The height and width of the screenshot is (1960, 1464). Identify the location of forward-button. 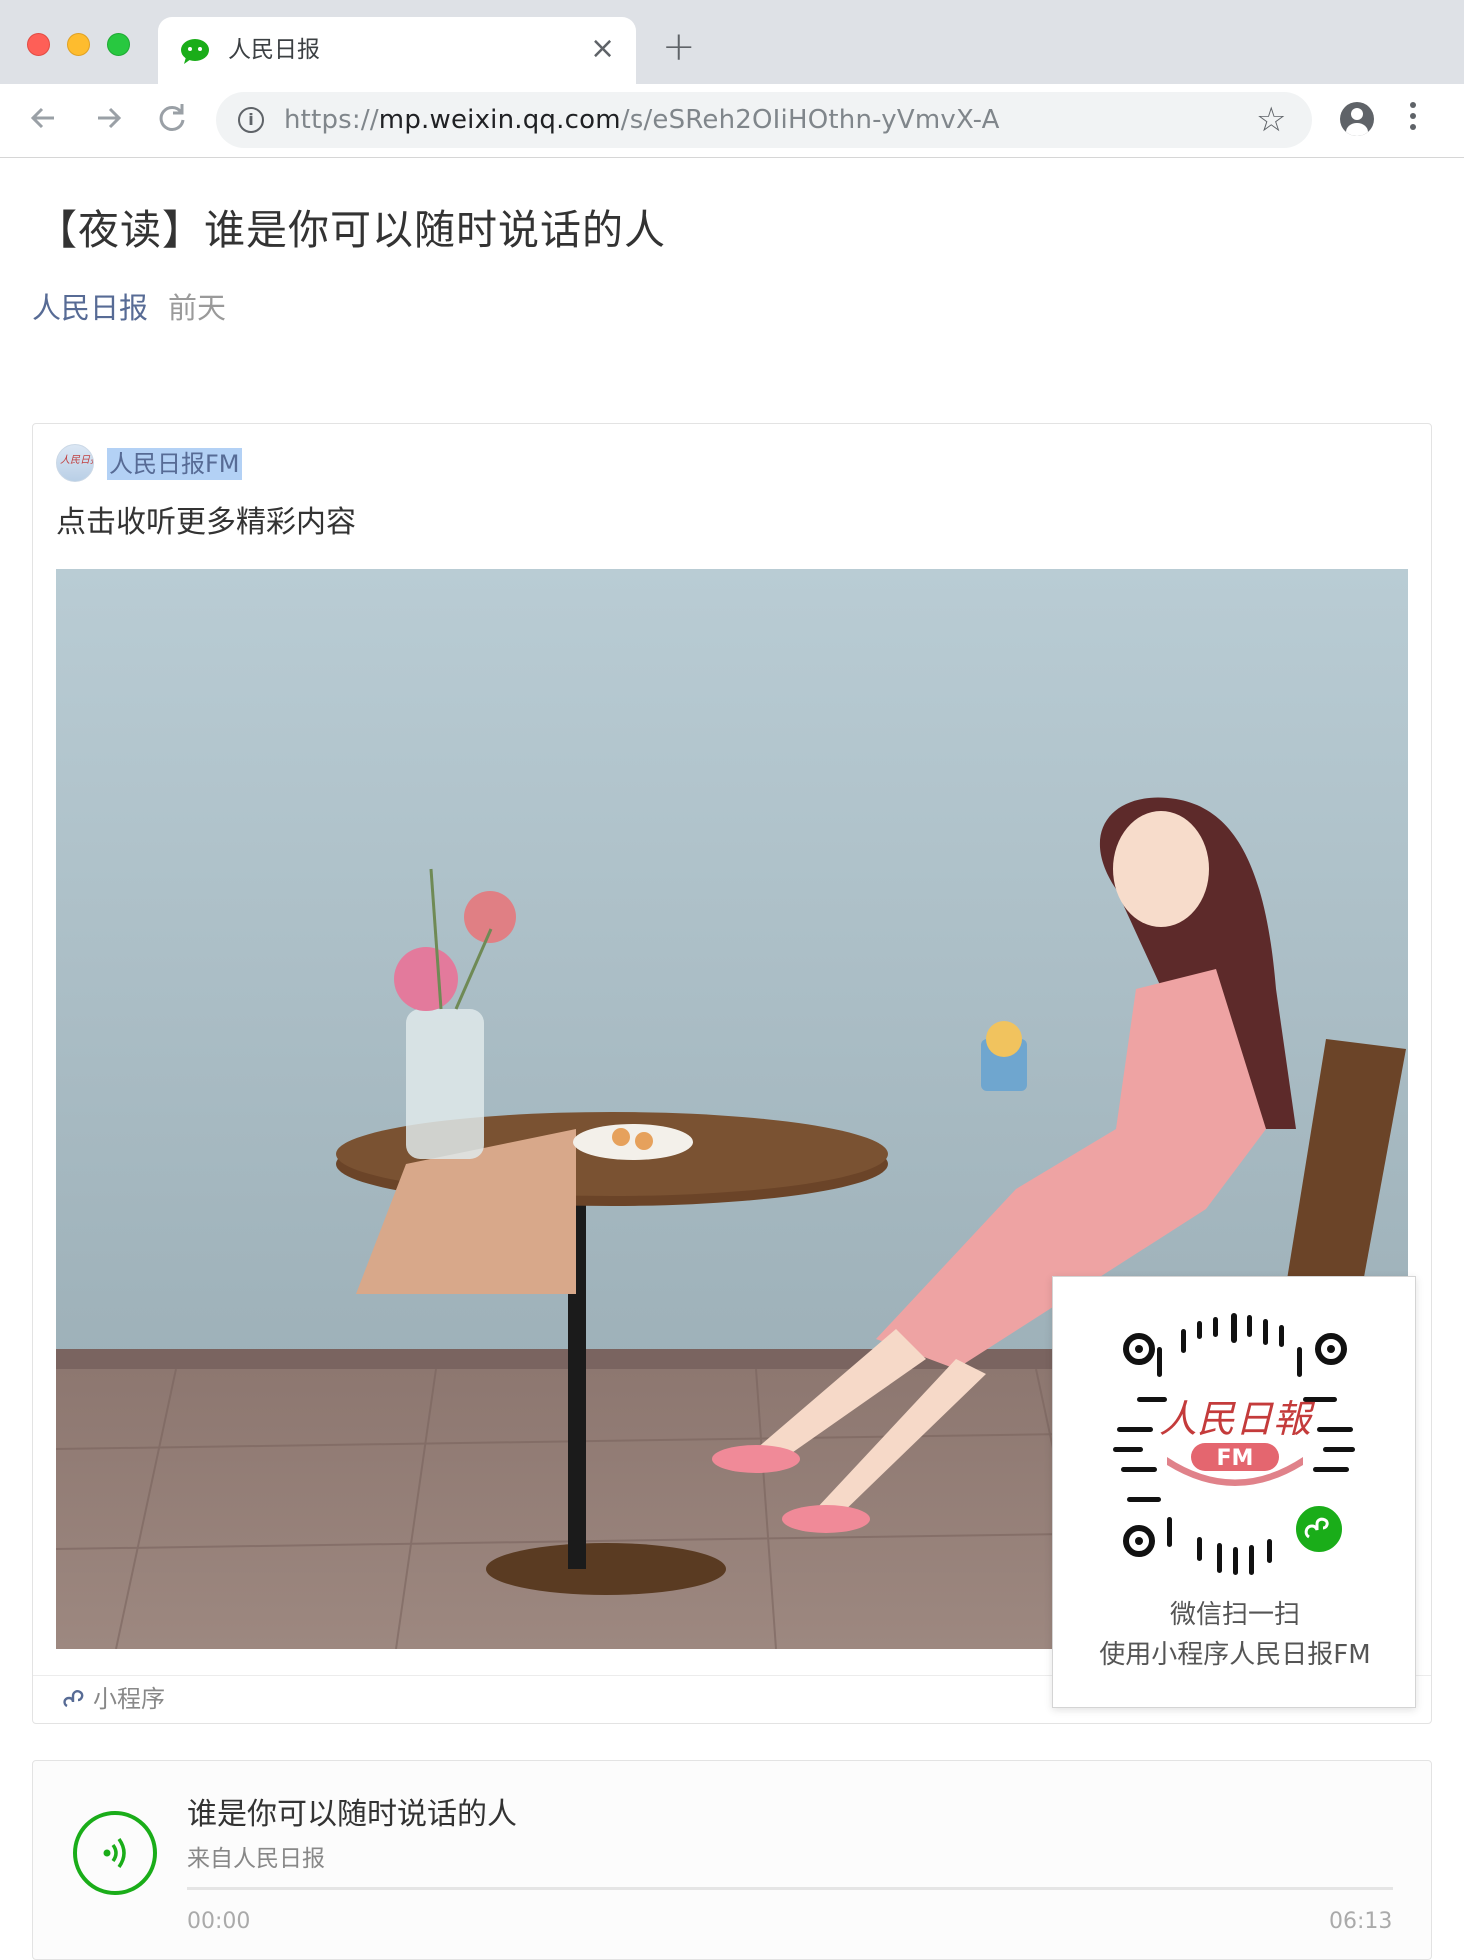
(108, 118).